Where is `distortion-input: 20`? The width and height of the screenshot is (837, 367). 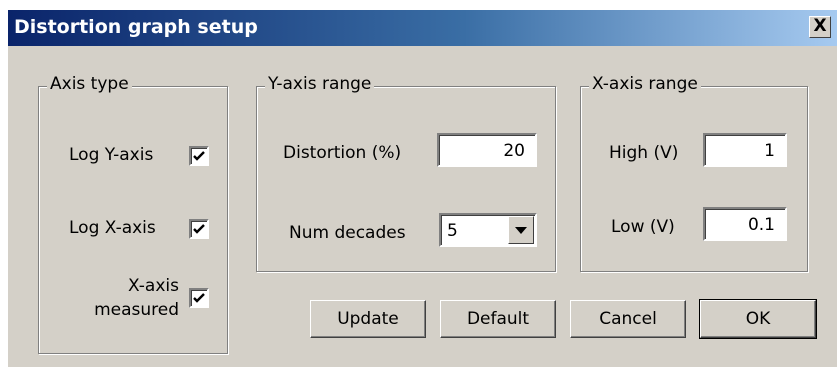 distortion-input: 20 is located at coordinates (487, 150).